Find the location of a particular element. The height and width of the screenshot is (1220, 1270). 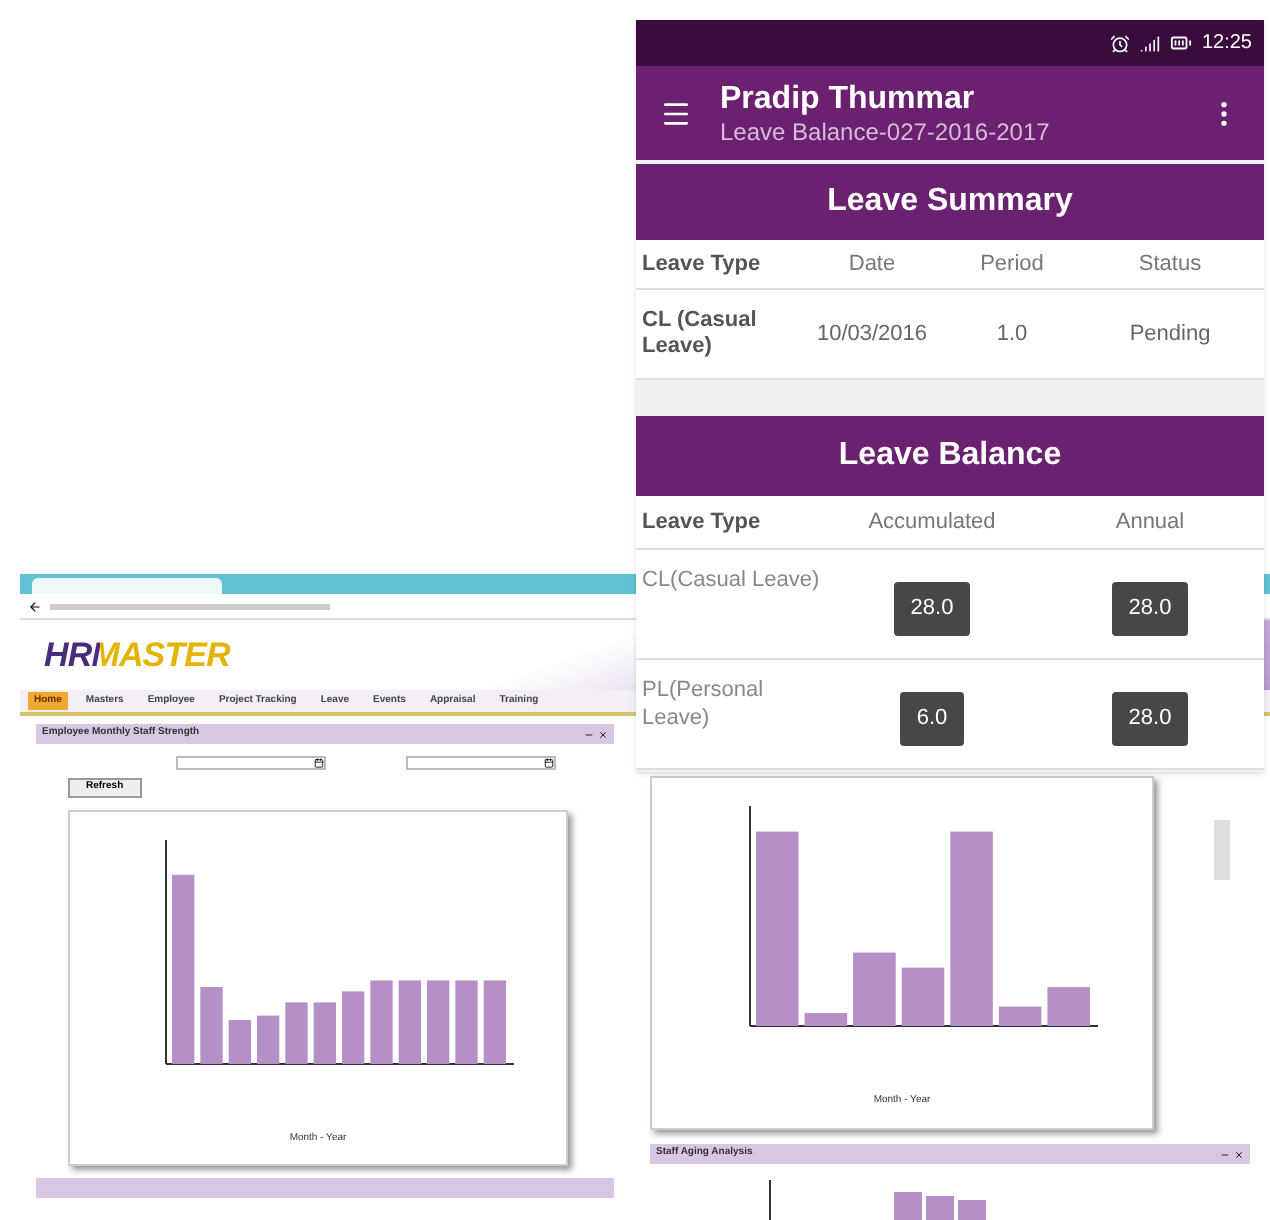

value-badge: 6.0 is located at coordinates (932, 718).